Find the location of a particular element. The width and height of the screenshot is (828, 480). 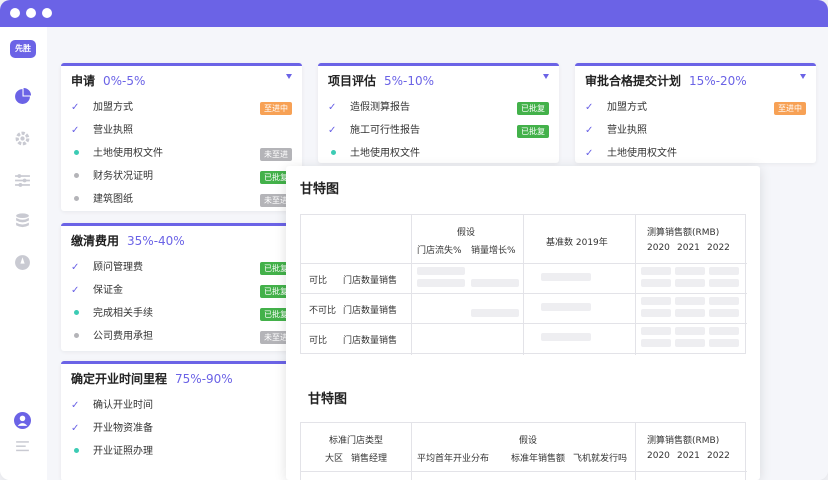

stage-card: 审批合格提交计划 15%-20% ✓ 加盟方式 至进中 ✓ 营业执照 ✓ 土地使用权文件 is located at coordinates (695, 113).